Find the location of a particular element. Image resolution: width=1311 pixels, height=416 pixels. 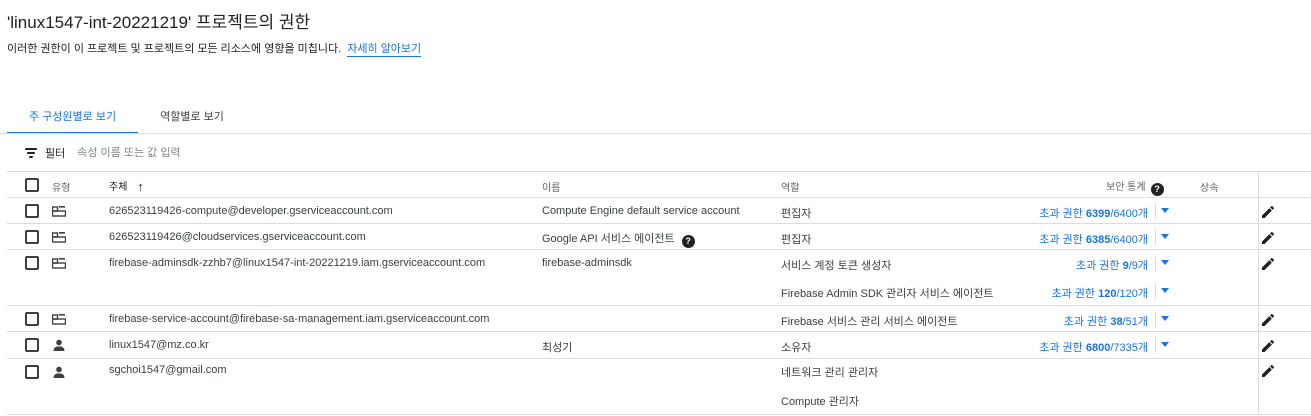

role-label: Compute 관리자 is located at coordinates (820, 401).